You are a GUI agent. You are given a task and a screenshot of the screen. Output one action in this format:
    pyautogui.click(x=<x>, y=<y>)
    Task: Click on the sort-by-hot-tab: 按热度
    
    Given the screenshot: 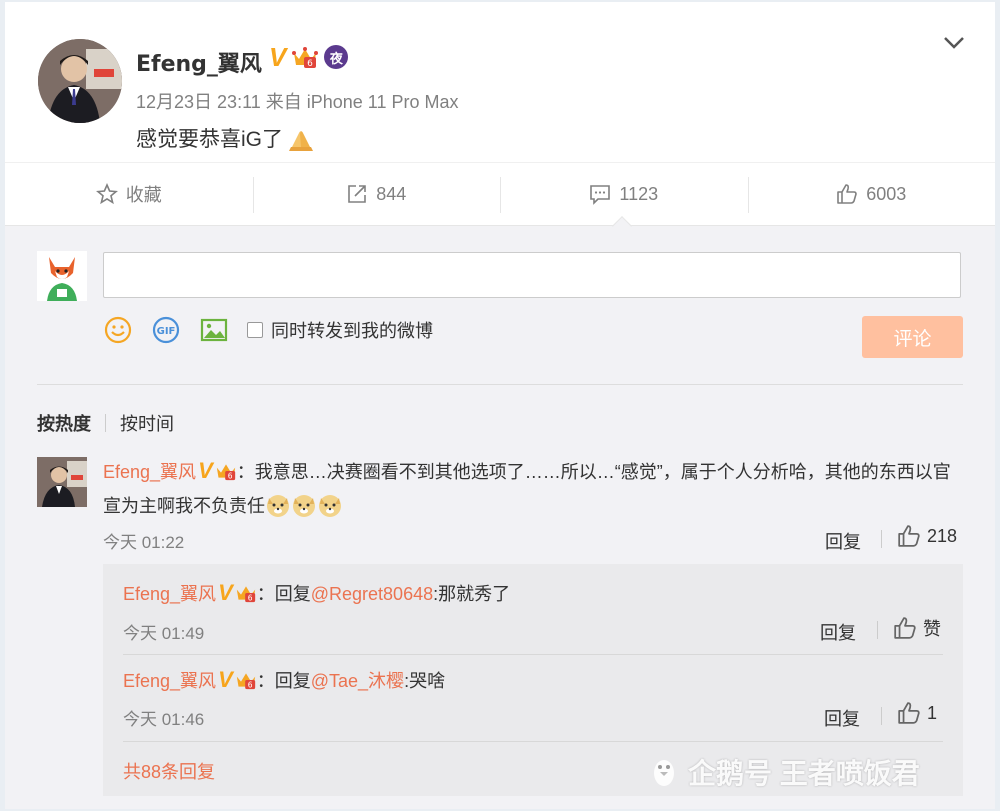 What is the action you would take?
    pyautogui.click(x=64, y=423)
    